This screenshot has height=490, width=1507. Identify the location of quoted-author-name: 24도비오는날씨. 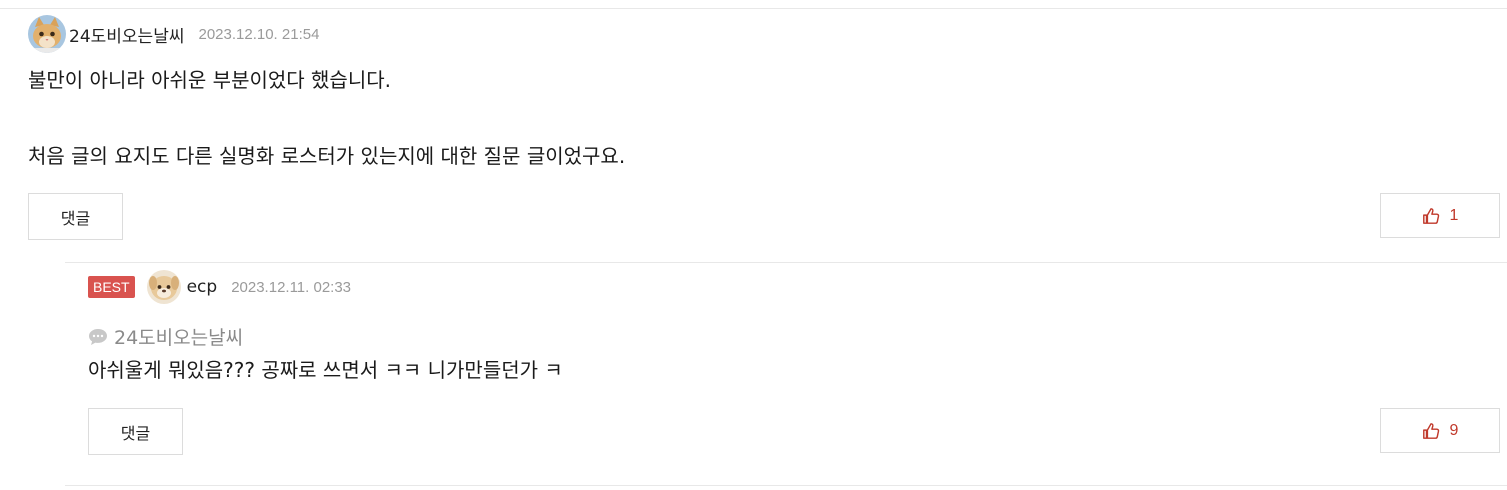
(178, 336).